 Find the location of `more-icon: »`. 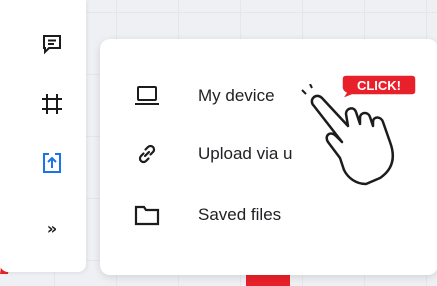

more-icon: » is located at coordinates (52, 228).